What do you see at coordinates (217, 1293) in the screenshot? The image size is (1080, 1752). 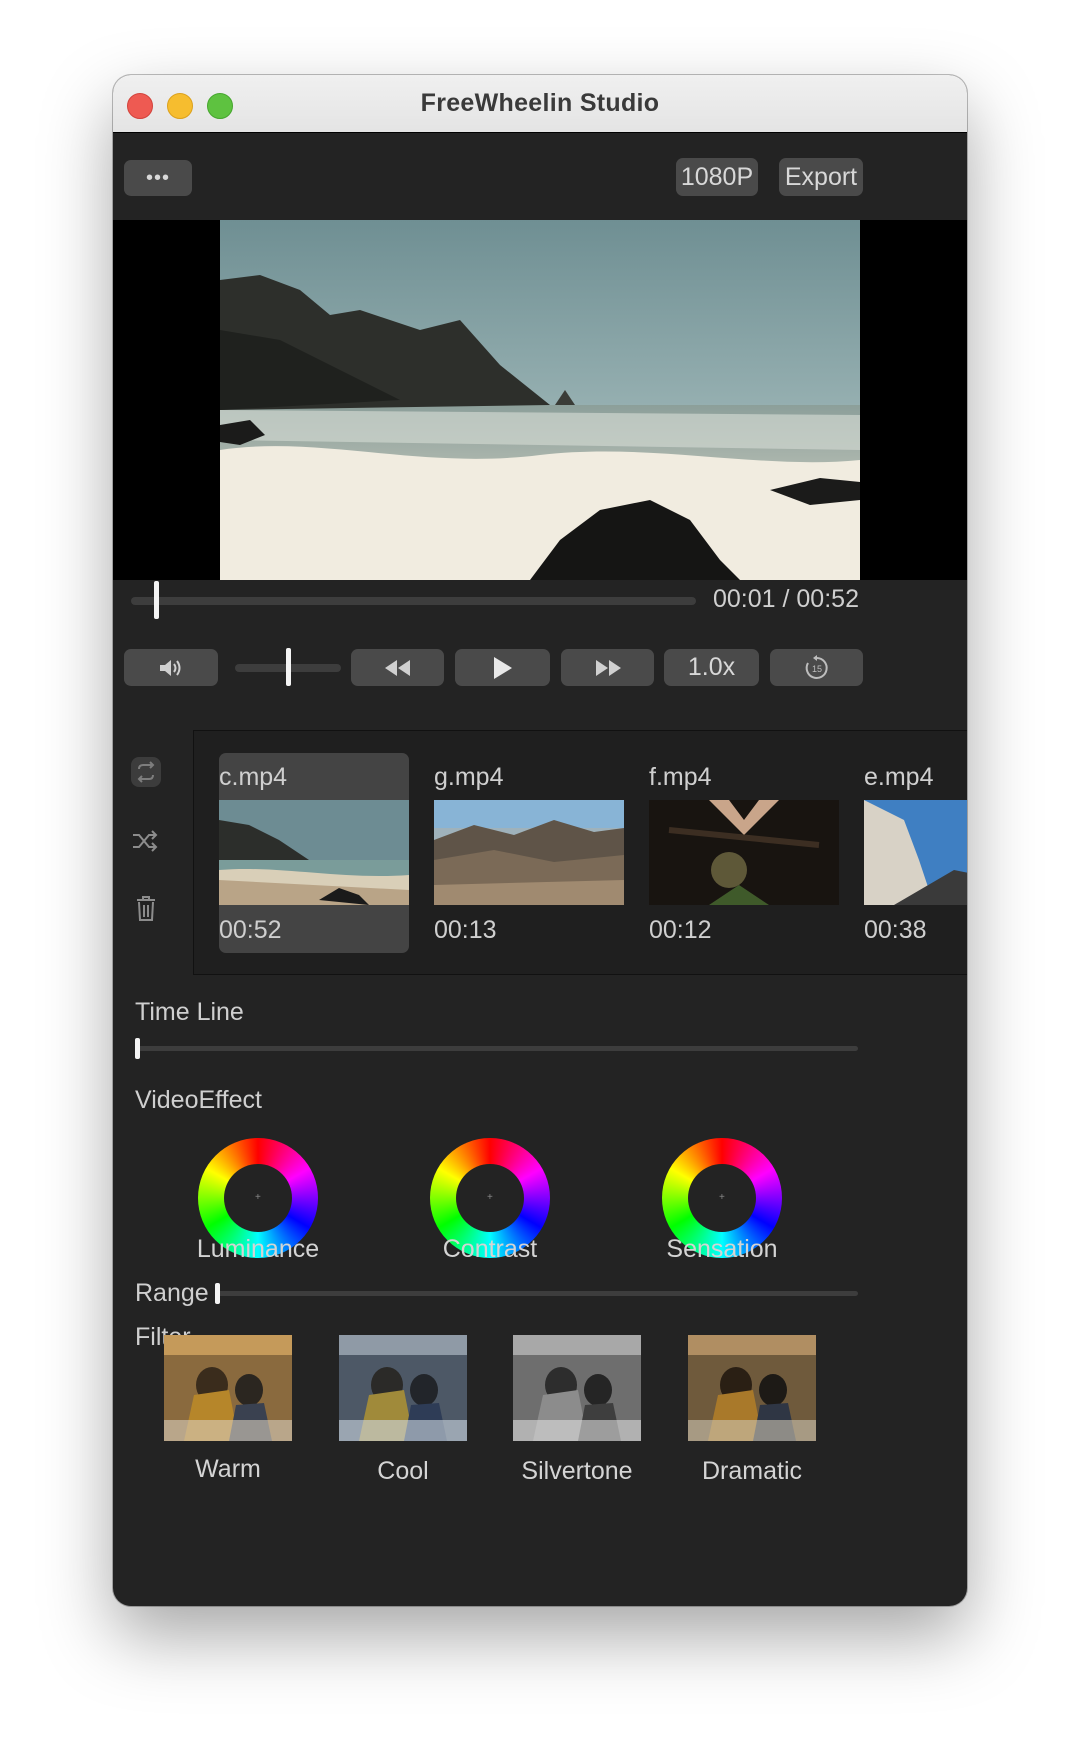 I see `range-thumb` at bounding box center [217, 1293].